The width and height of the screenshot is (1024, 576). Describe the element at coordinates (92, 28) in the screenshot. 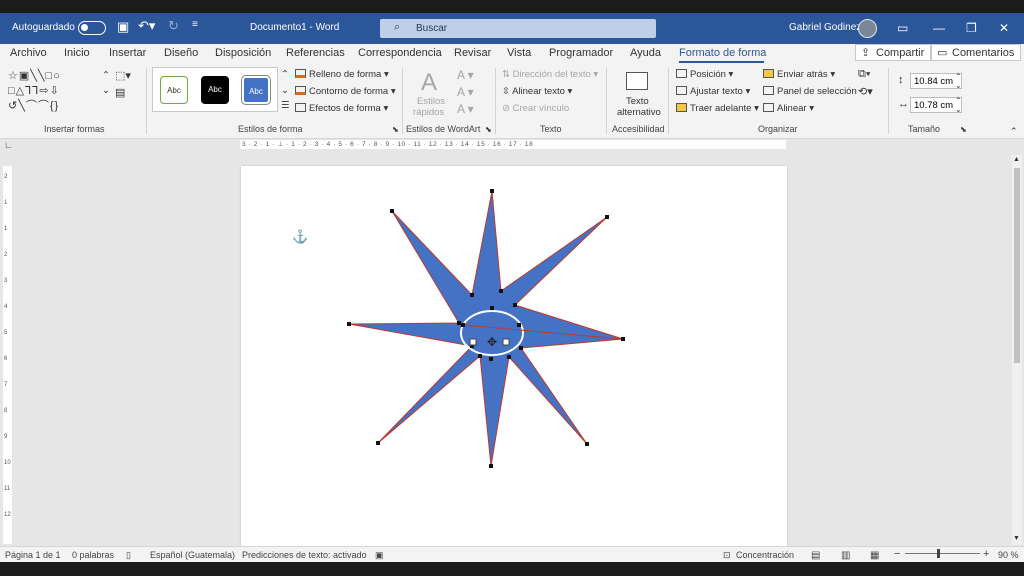

I see `autosave-toggle` at that location.